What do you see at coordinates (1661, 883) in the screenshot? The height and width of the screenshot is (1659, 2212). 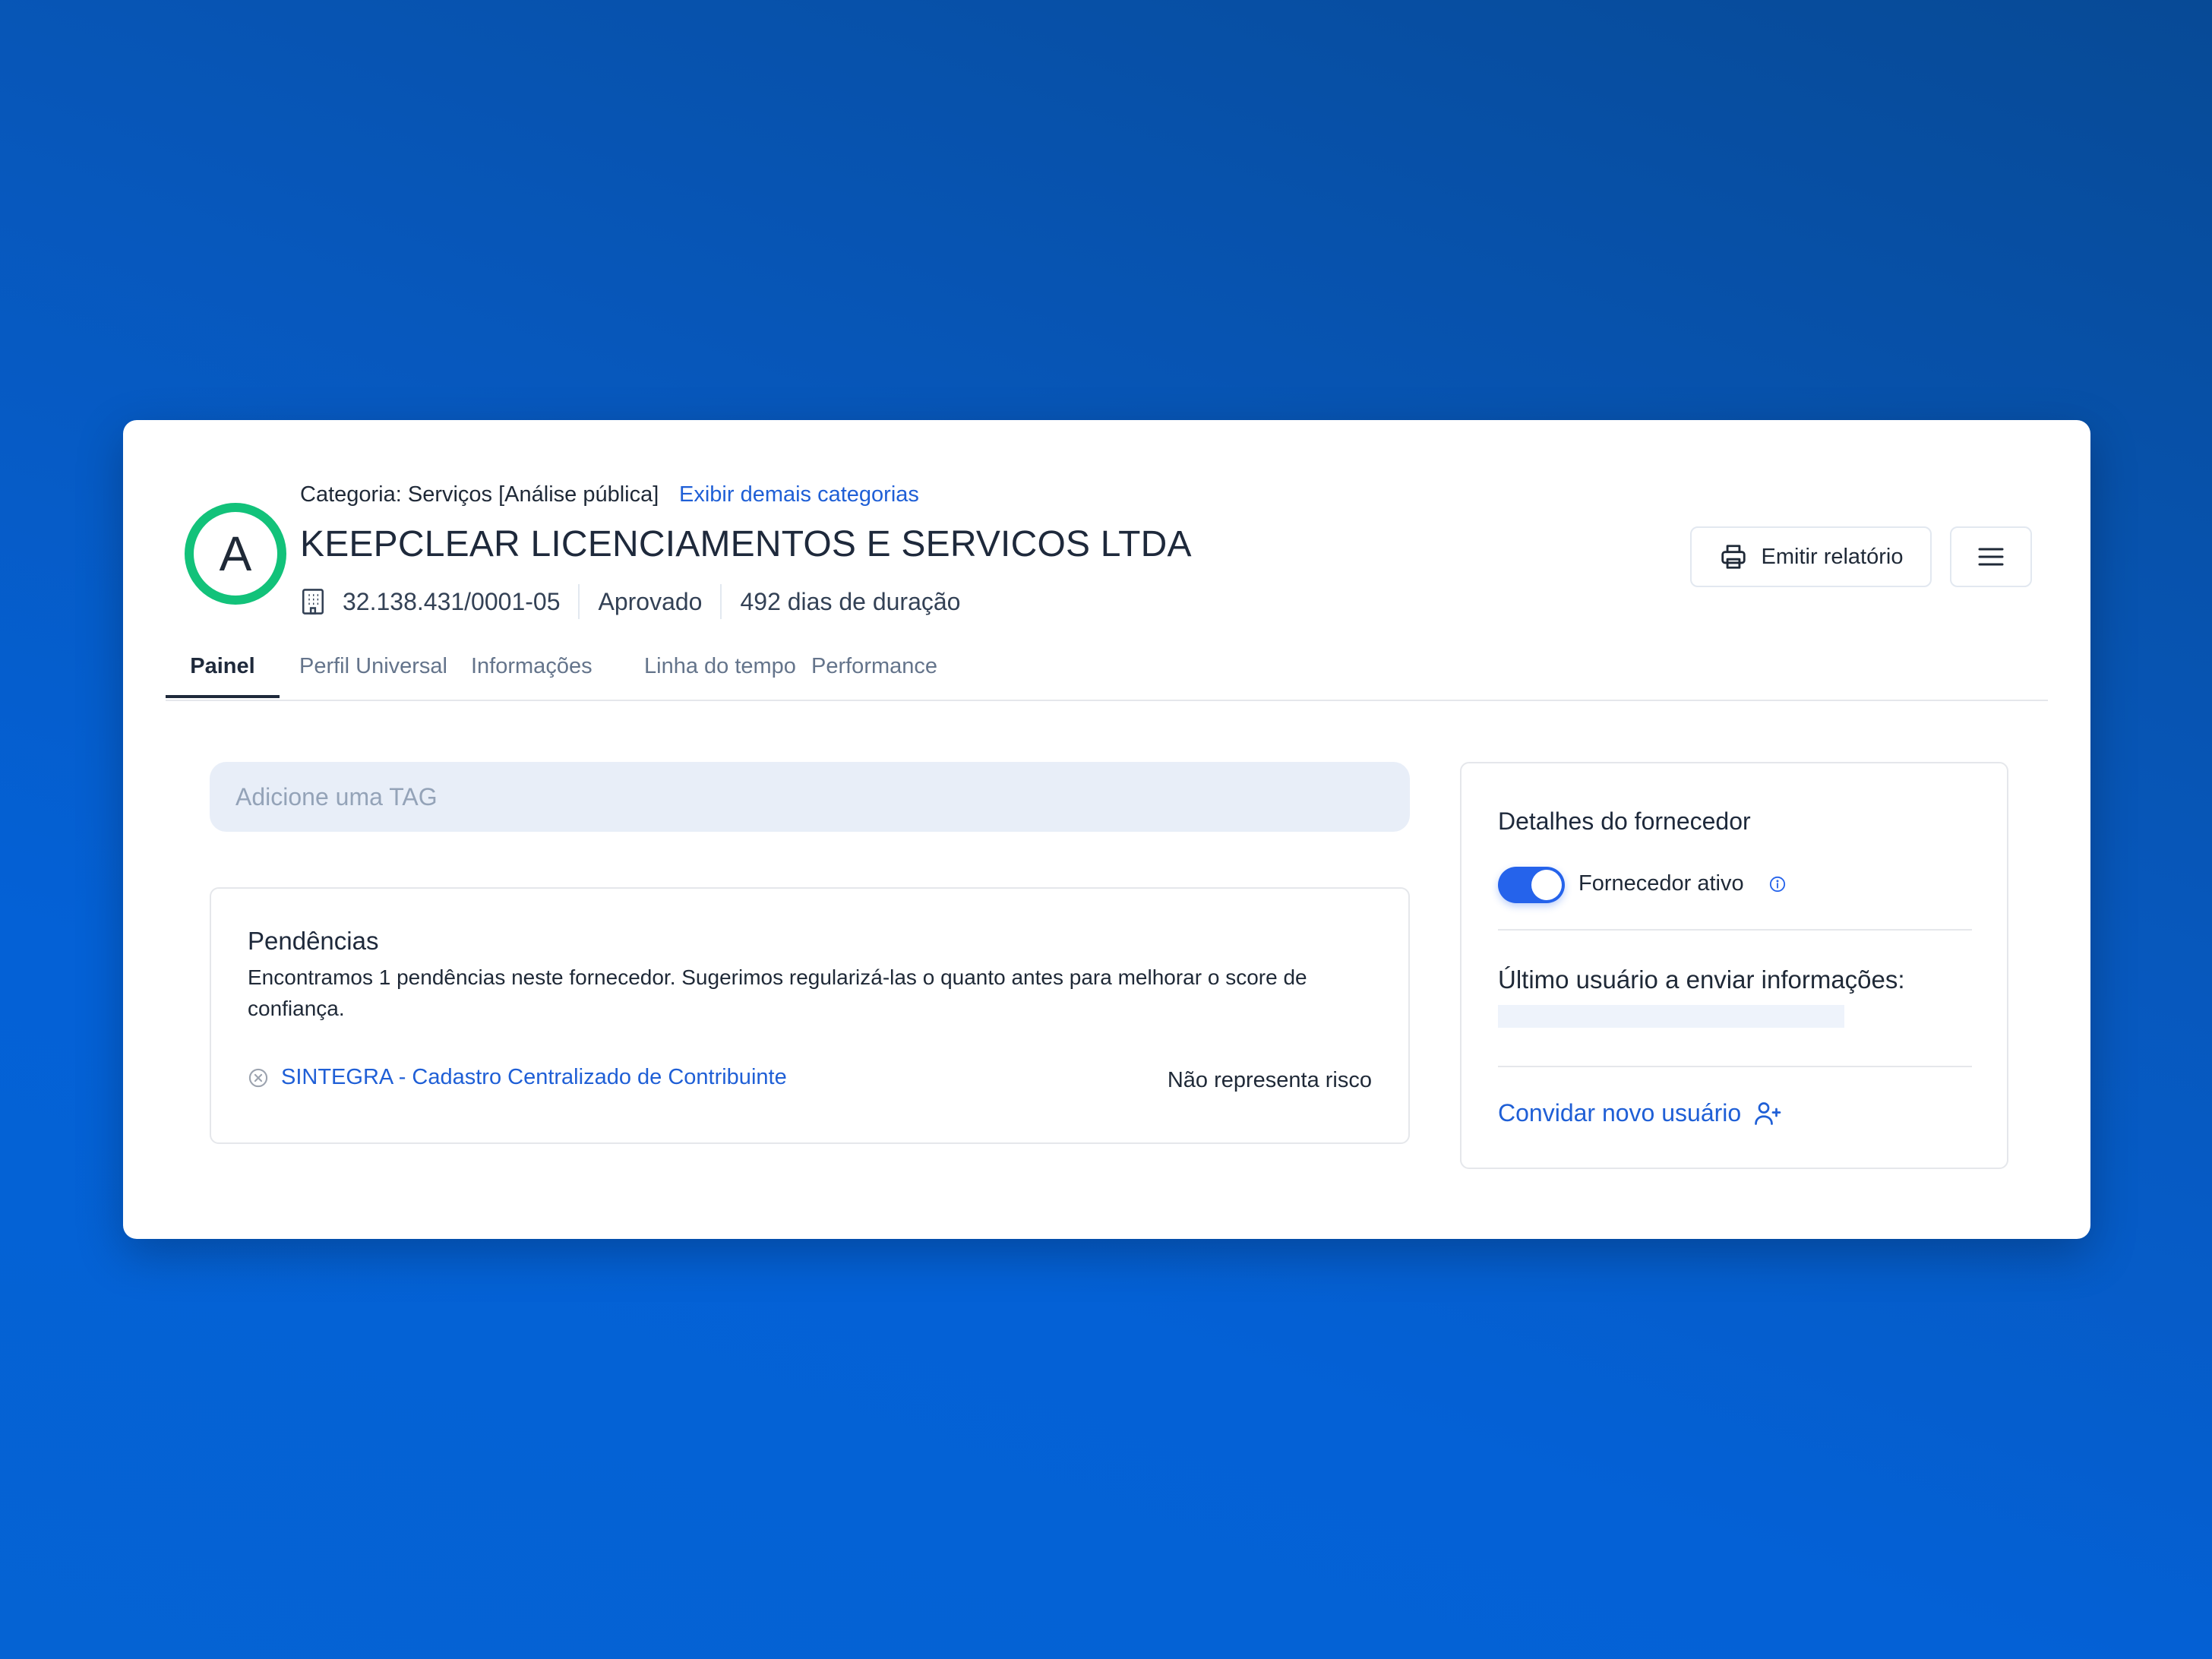 I see `active-supplier-label: Fornecedor ativo` at bounding box center [1661, 883].